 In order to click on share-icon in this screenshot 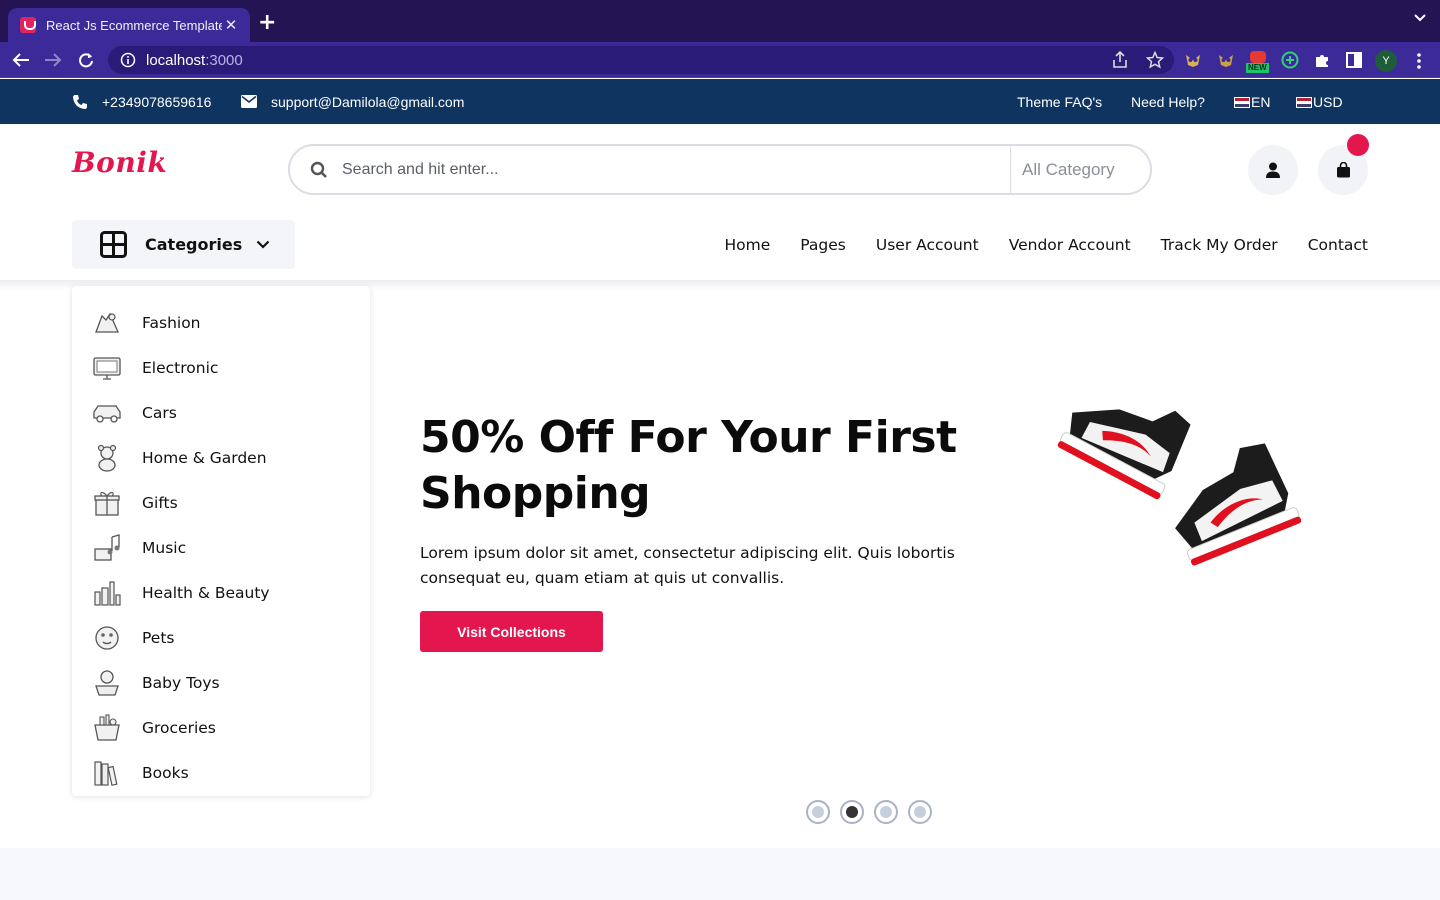, I will do `click(1120, 60)`.